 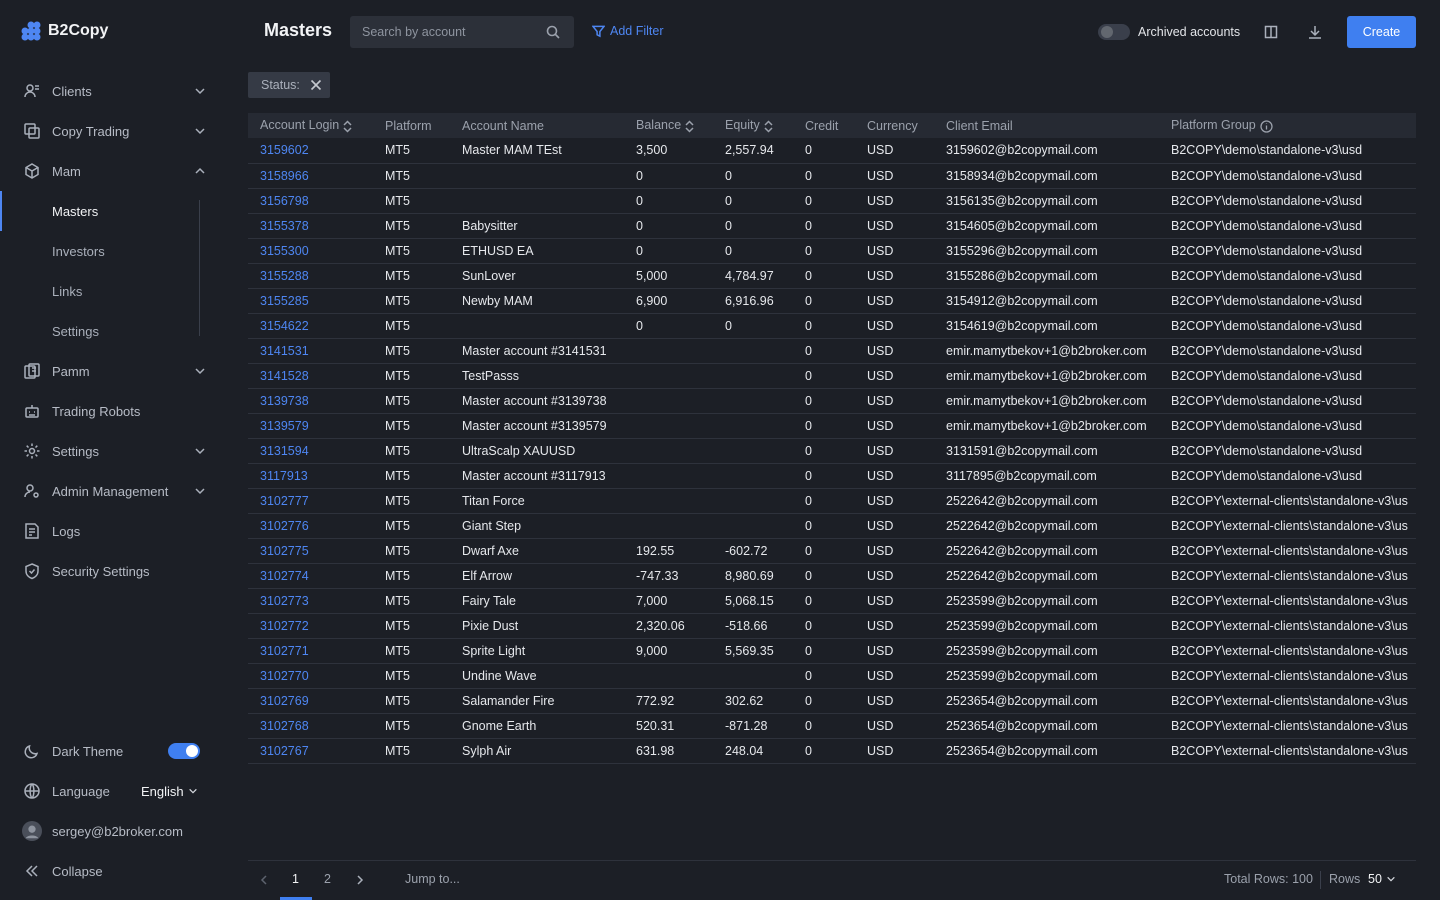 I want to click on sidebar-subitem-investors: Investors, so click(x=100, y=251).